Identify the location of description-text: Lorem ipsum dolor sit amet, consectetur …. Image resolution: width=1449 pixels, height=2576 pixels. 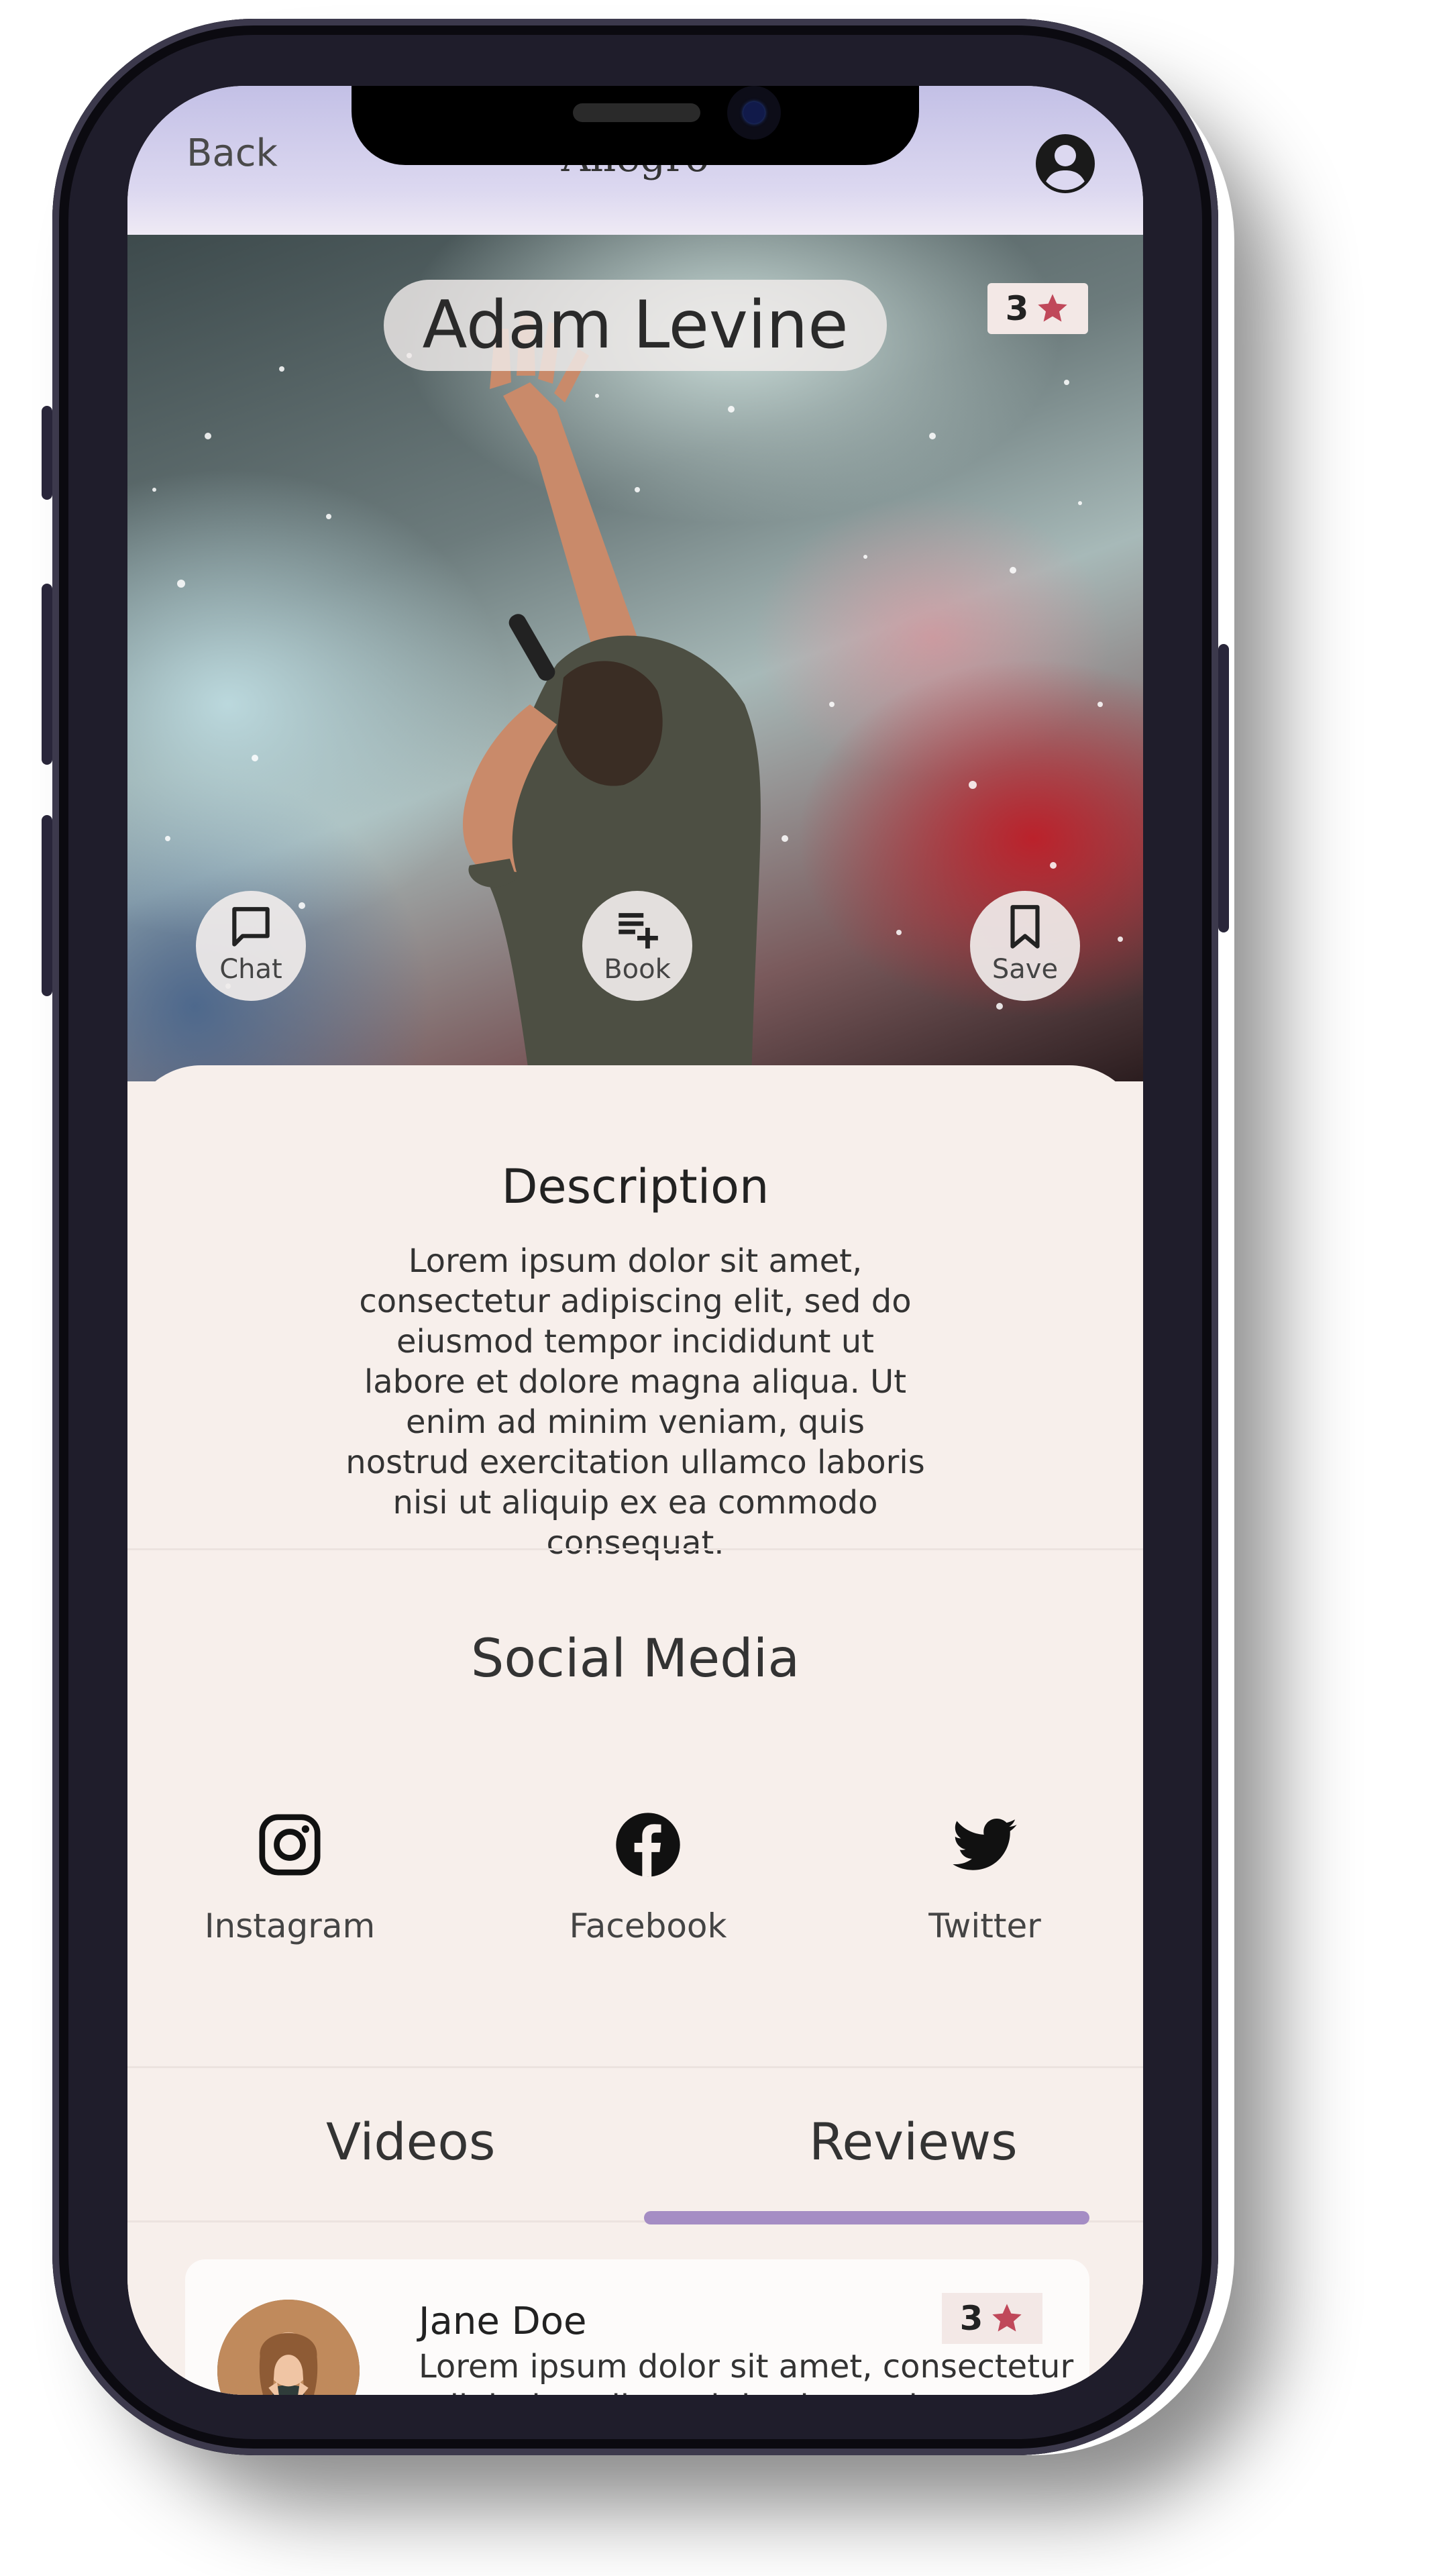
(635, 1402).